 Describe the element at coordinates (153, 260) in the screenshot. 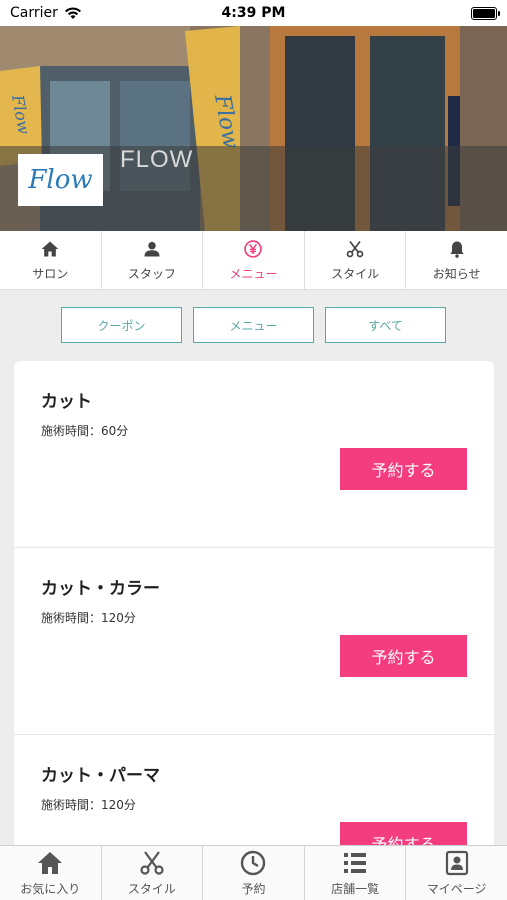

I see `tab-staff: スタッフ` at that location.